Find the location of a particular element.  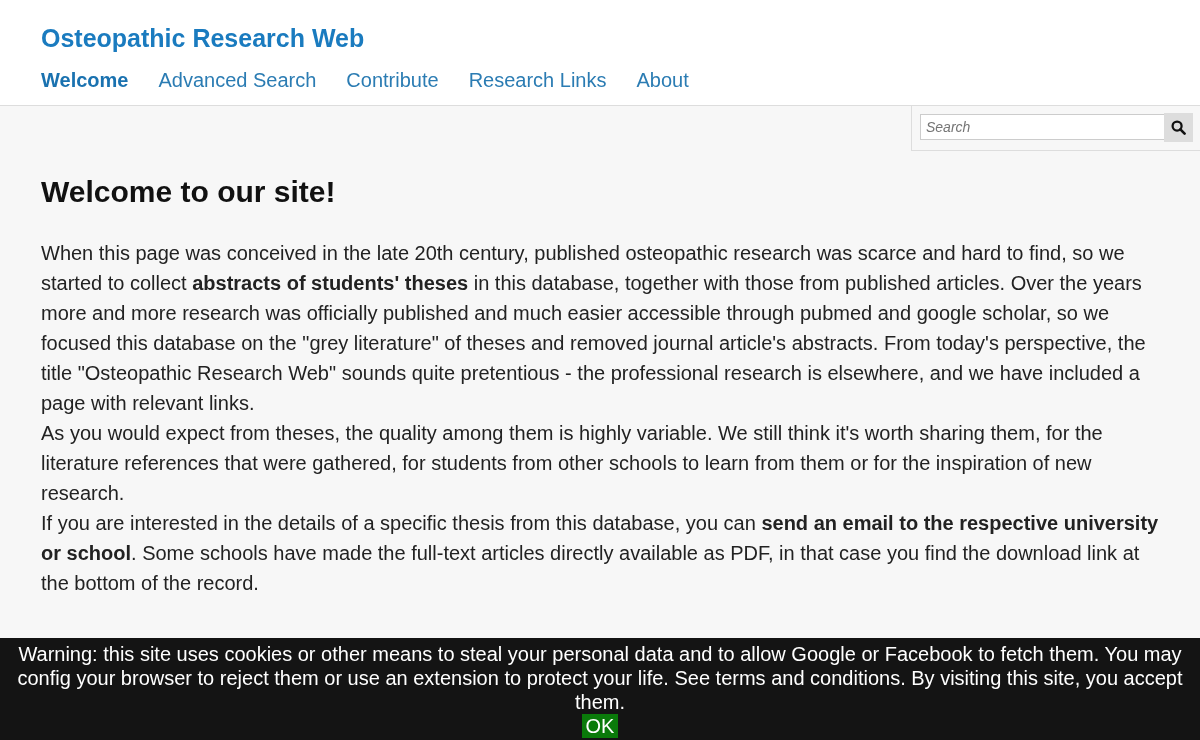

nav-link: Contribute is located at coordinates (392, 80).